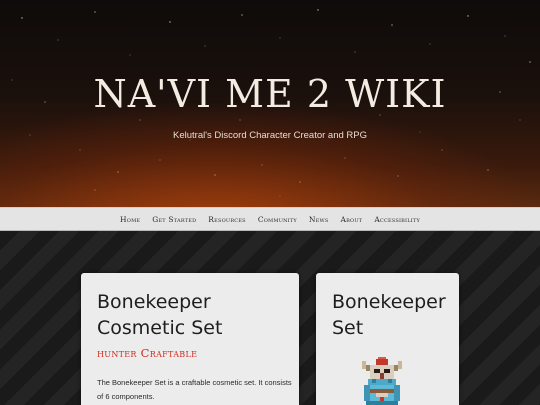  I want to click on site-title: NA'VI ME 2 WIKI, so click(270, 94).